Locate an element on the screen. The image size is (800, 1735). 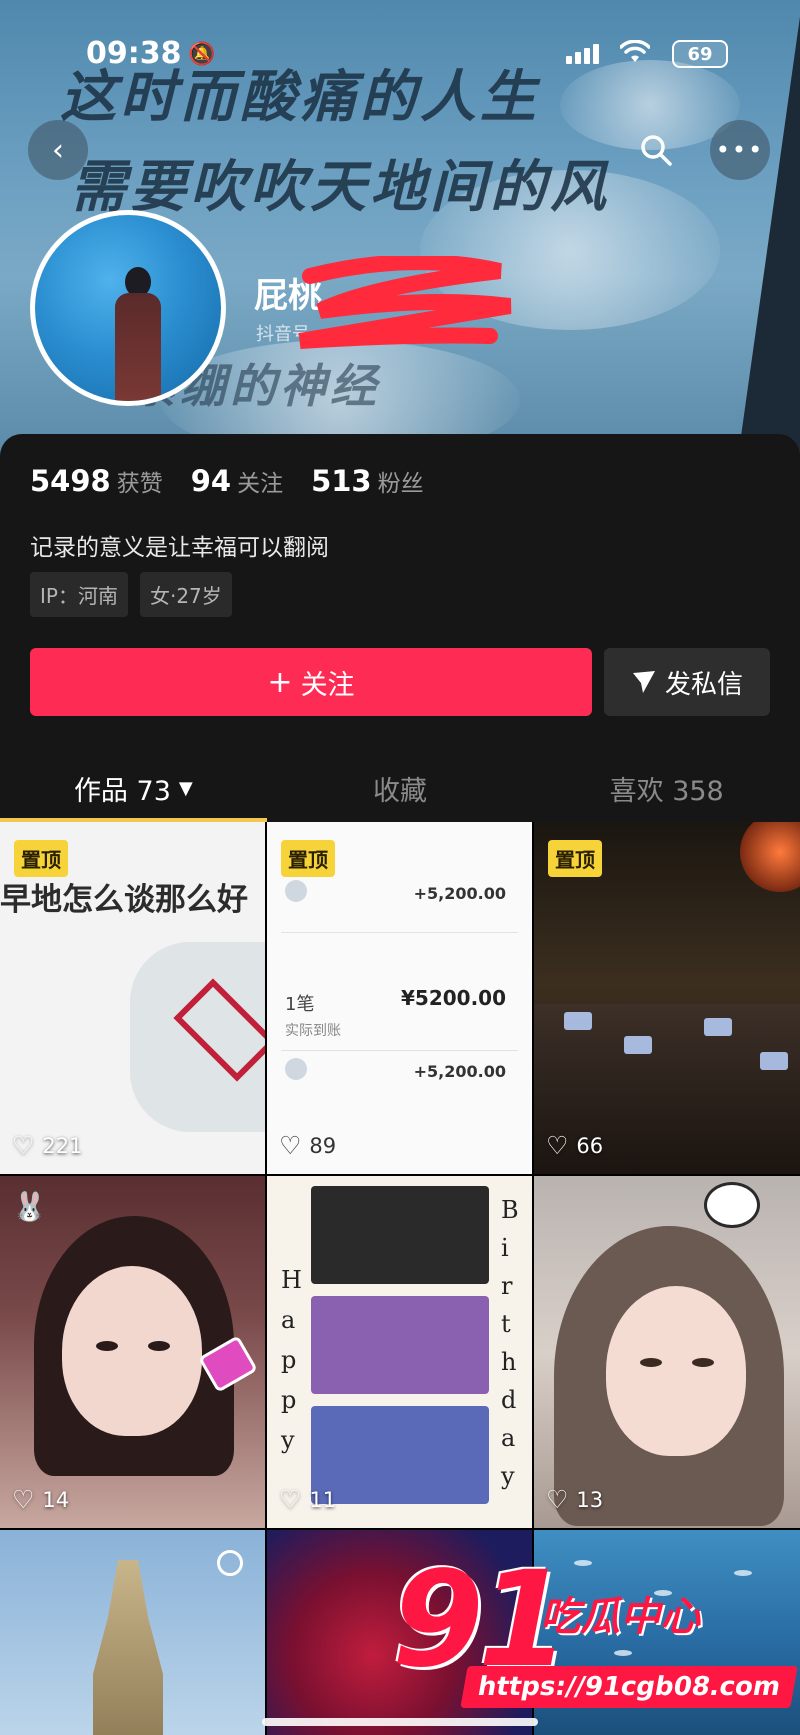
video-thumbnail is located at coordinates (132, 1632).